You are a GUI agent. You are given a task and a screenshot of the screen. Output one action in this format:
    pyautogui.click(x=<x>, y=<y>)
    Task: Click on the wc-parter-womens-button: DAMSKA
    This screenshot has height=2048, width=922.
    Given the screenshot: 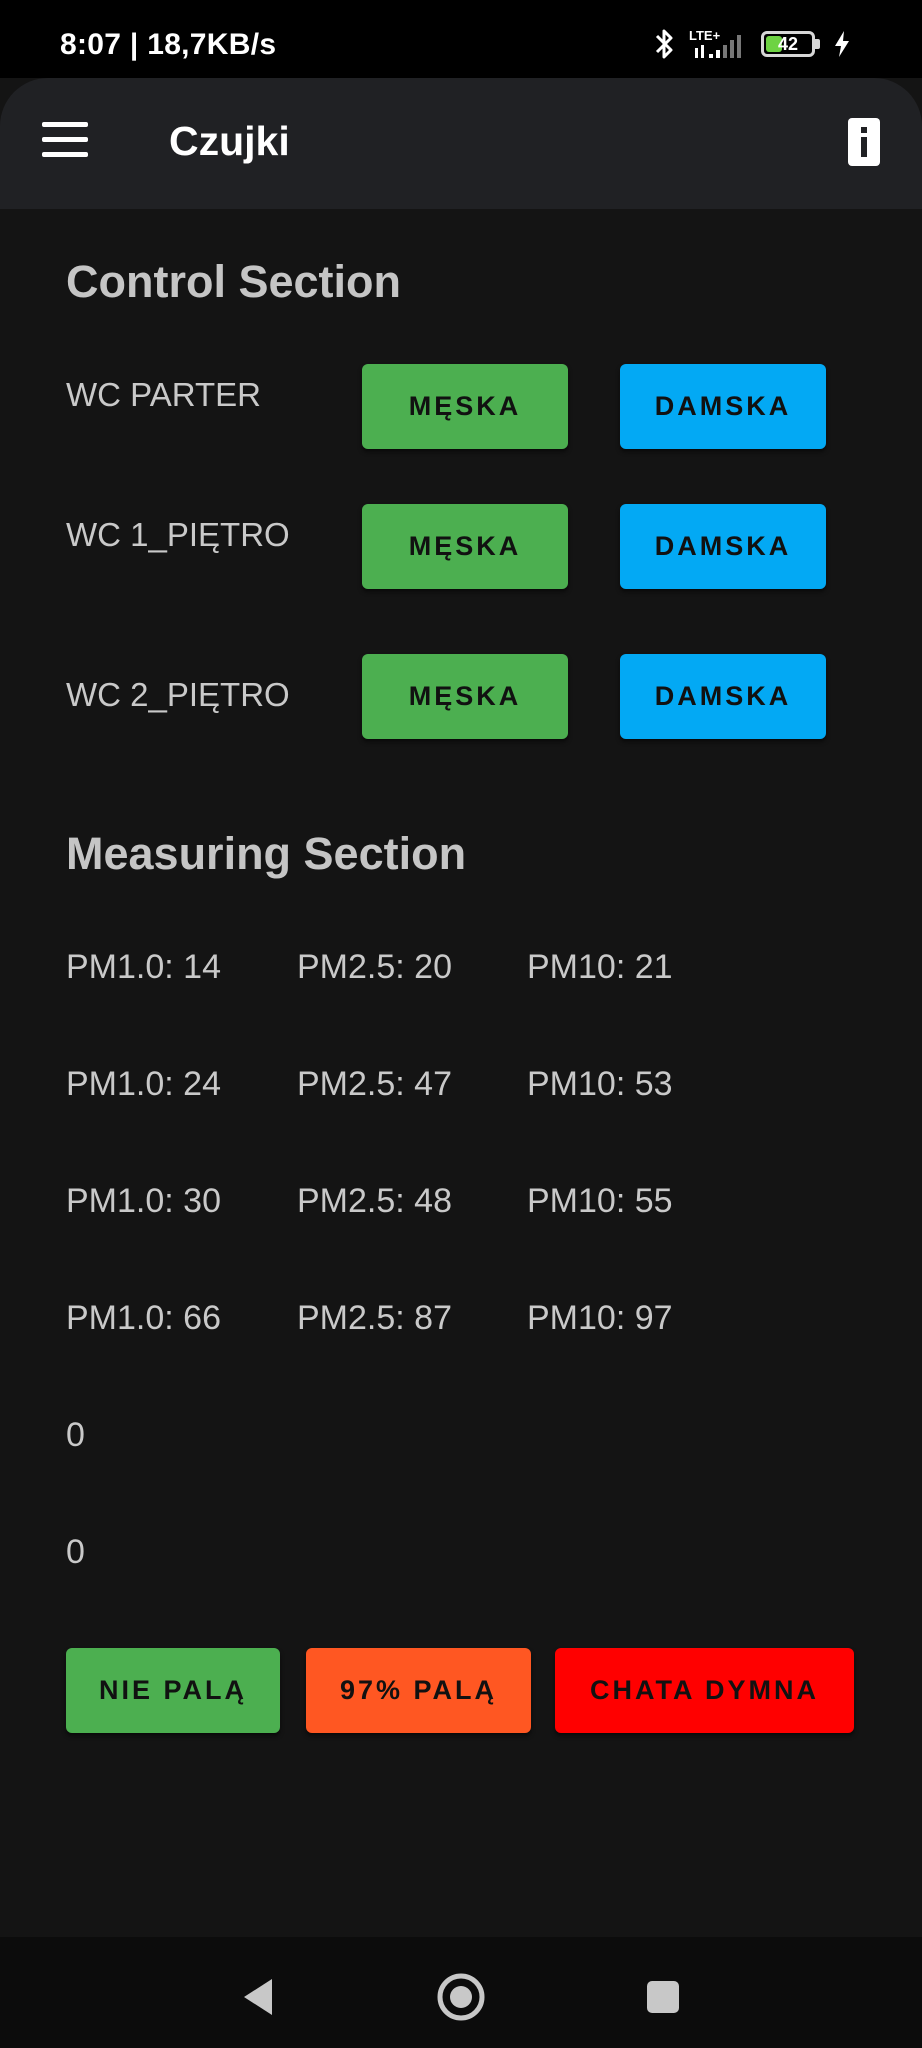 What is the action you would take?
    pyautogui.click(x=723, y=406)
    